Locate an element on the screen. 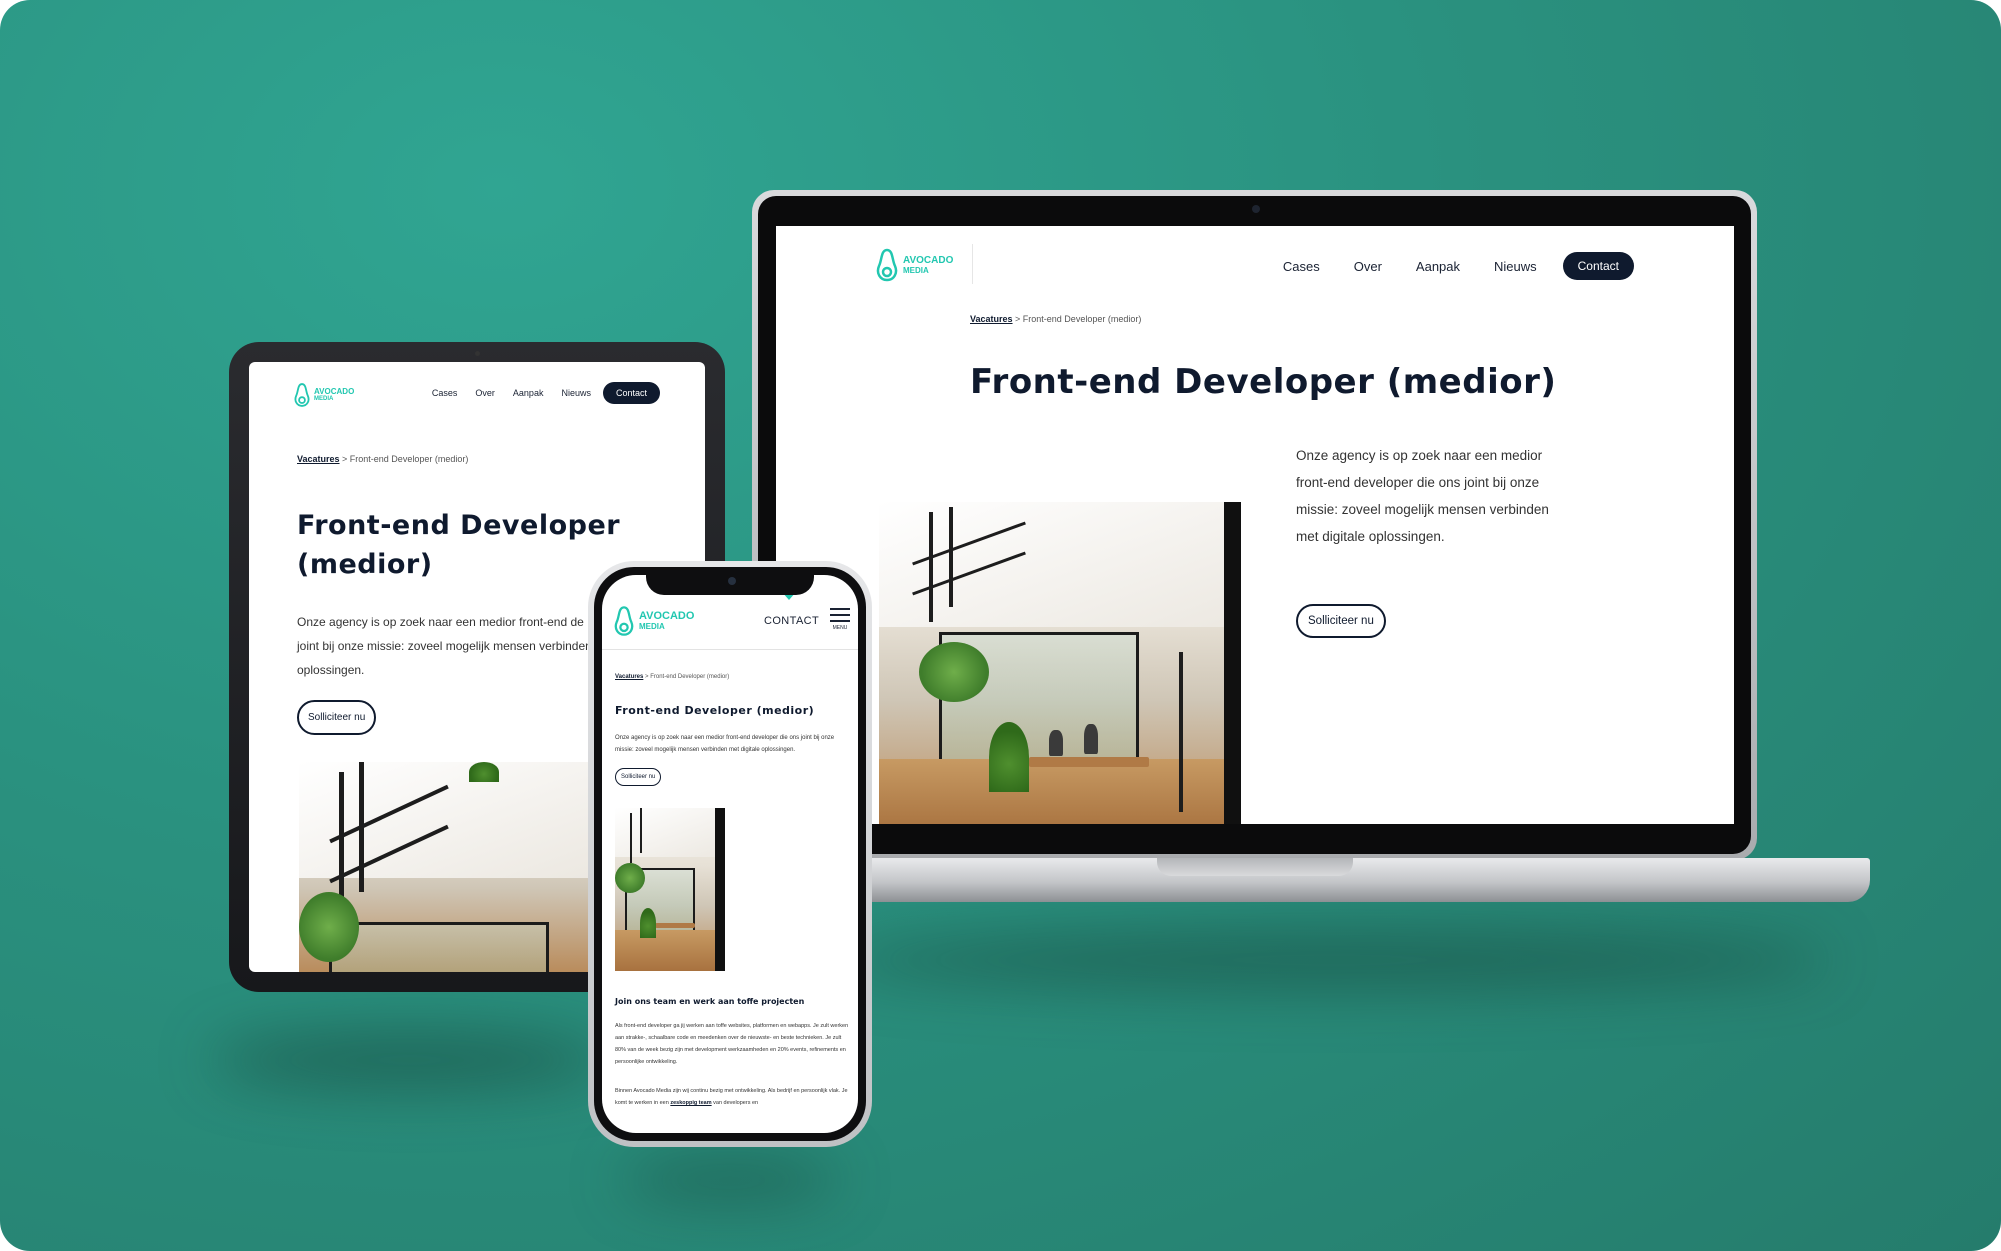  tablet-shadow is located at coordinates (410, 1060).